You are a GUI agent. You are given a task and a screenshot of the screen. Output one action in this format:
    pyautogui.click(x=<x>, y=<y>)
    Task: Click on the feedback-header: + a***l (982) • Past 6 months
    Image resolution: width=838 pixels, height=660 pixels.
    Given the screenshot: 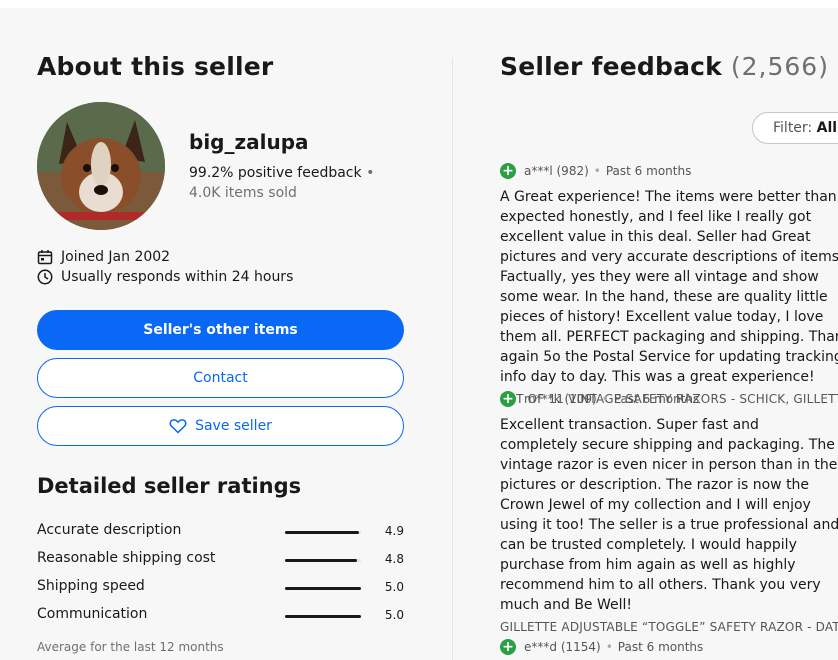 What is the action you would take?
    pyautogui.click(x=669, y=171)
    